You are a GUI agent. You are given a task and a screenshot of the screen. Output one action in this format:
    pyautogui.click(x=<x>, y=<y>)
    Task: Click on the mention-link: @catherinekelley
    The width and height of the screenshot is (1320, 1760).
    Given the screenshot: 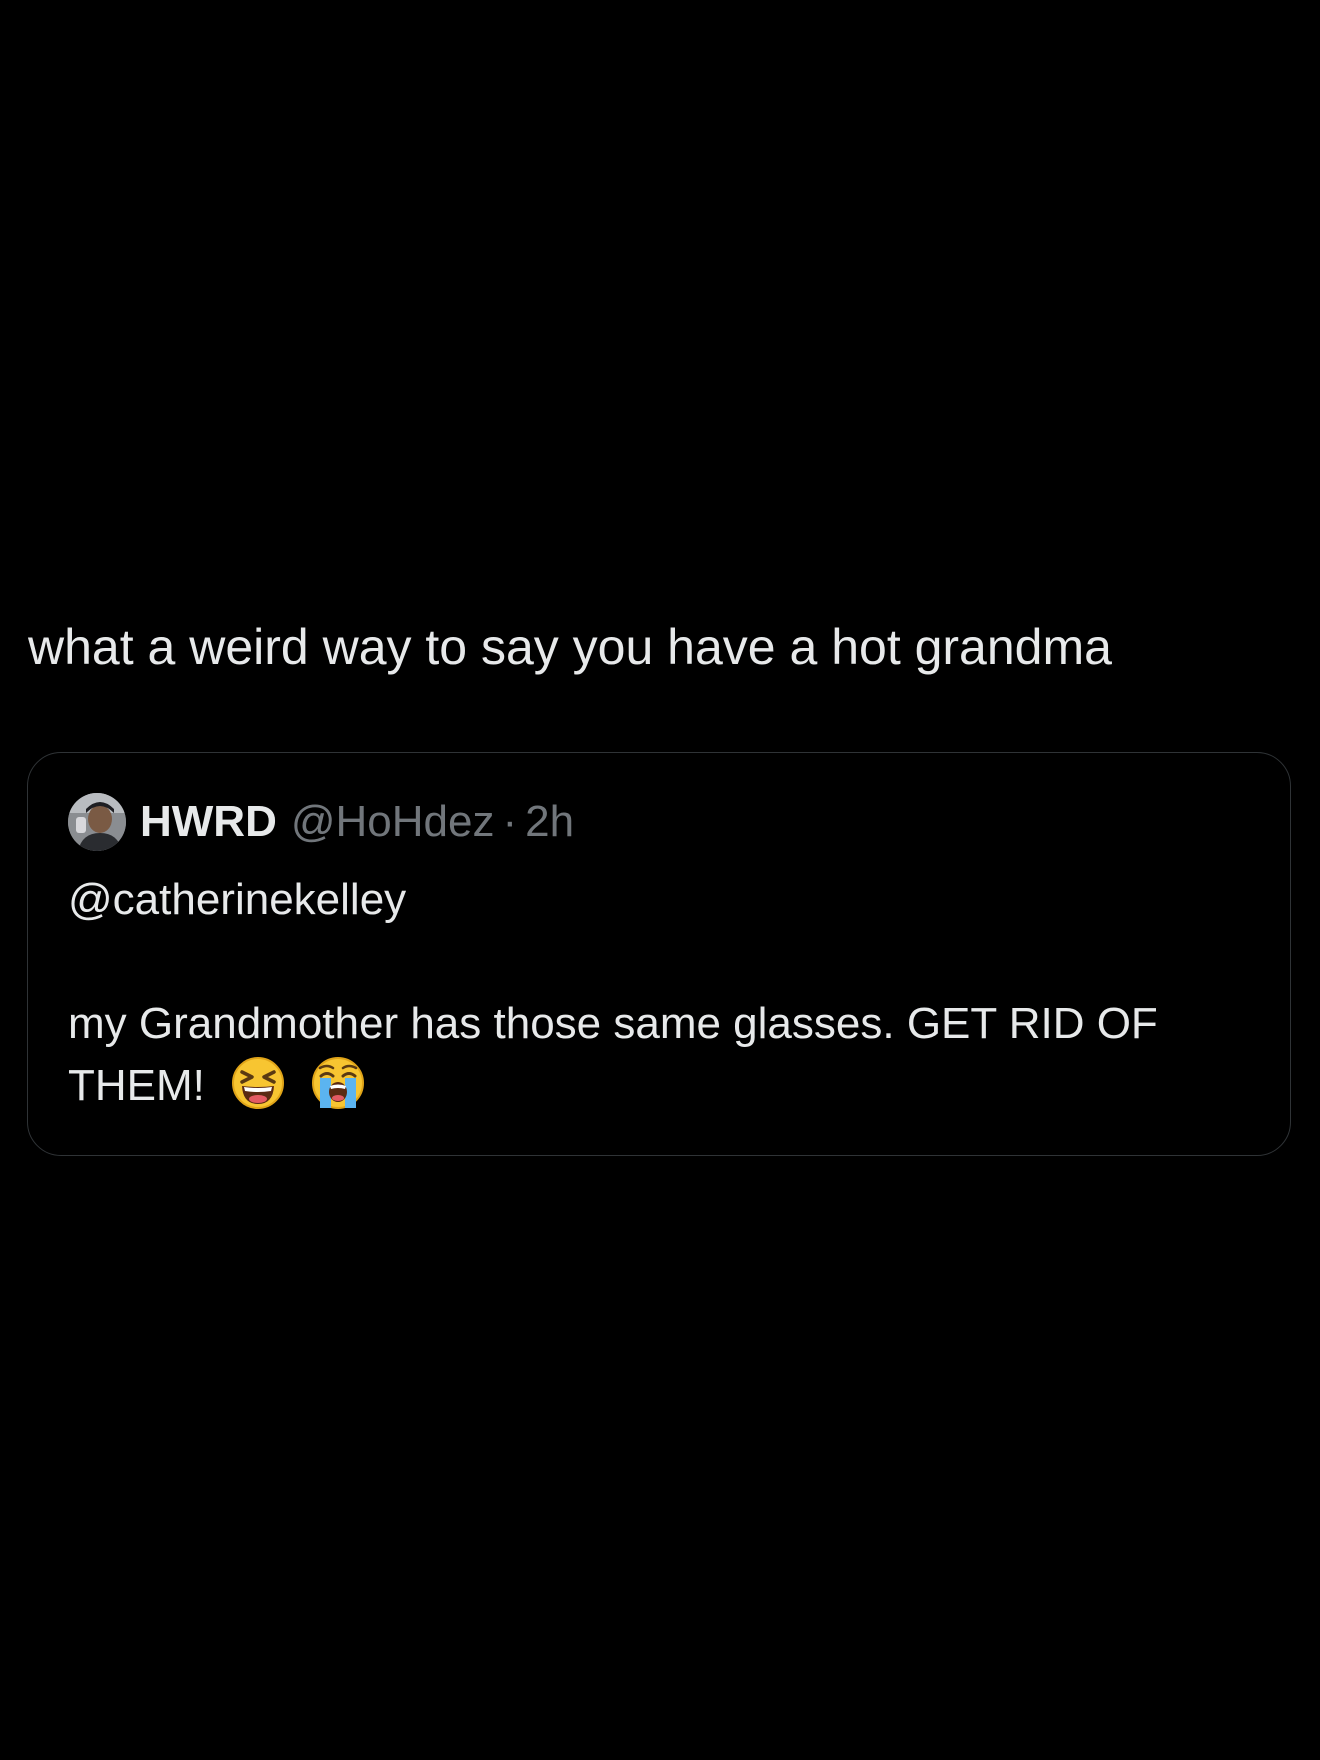 What is the action you would take?
    pyautogui.click(x=663, y=900)
    